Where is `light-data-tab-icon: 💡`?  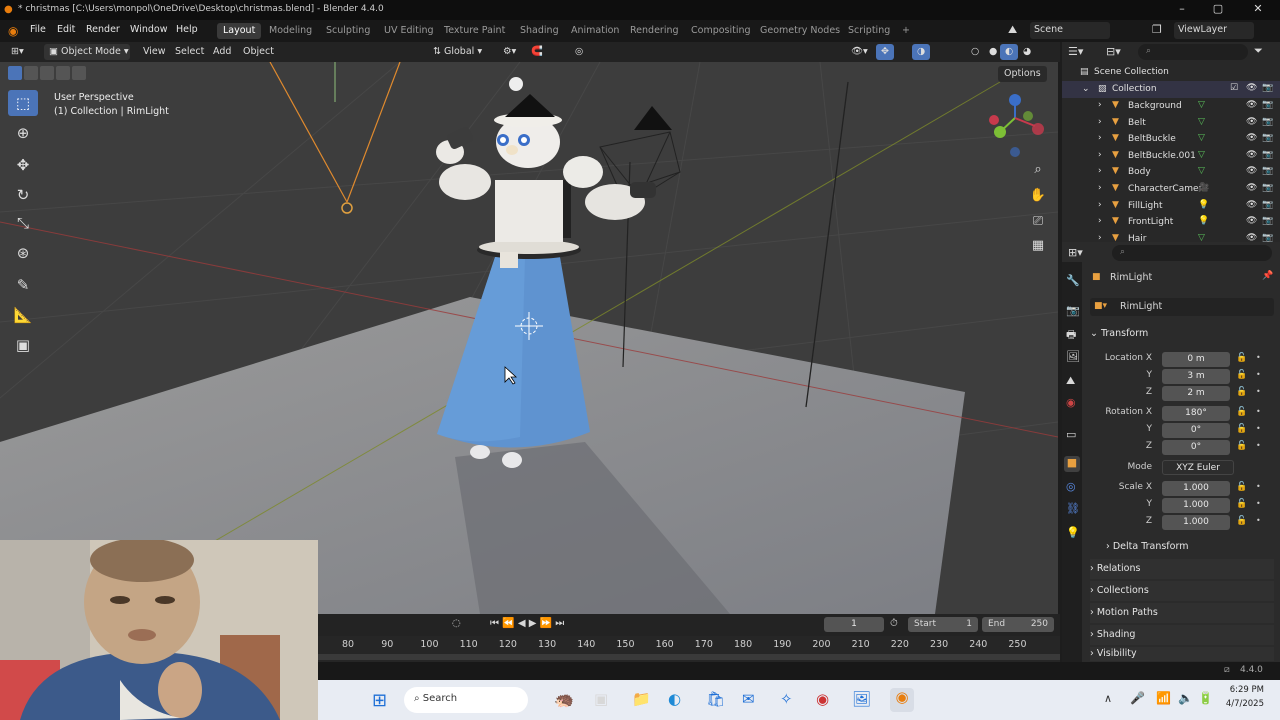 light-data-tab-icon: 💡 is located at coordinates (1073, 532).